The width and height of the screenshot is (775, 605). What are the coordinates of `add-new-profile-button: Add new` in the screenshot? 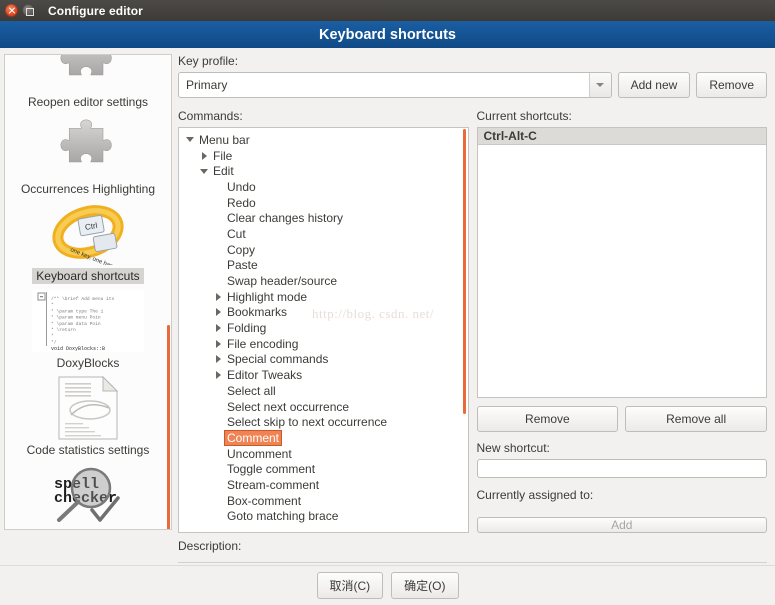 It's located at (654, 85).